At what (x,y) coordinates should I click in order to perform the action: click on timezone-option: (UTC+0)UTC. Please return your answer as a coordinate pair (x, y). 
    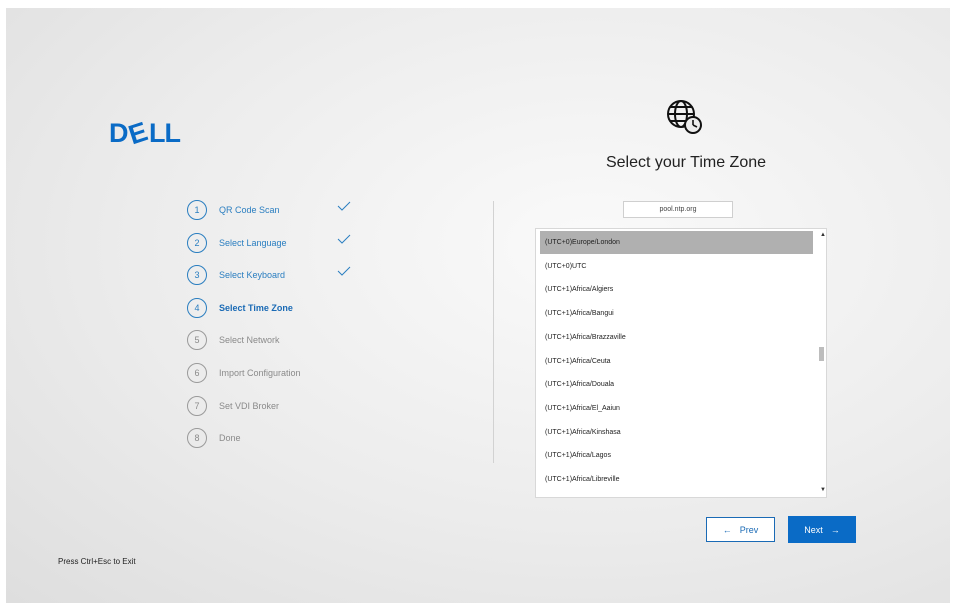
    Looking at the image, I should click on (676, 266).